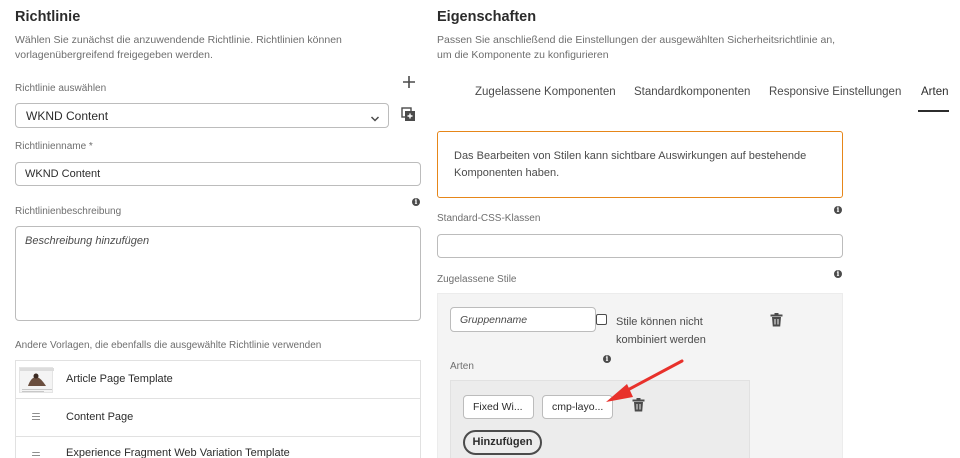  I want to click on tab-styles: Arten, so click(935, 92).